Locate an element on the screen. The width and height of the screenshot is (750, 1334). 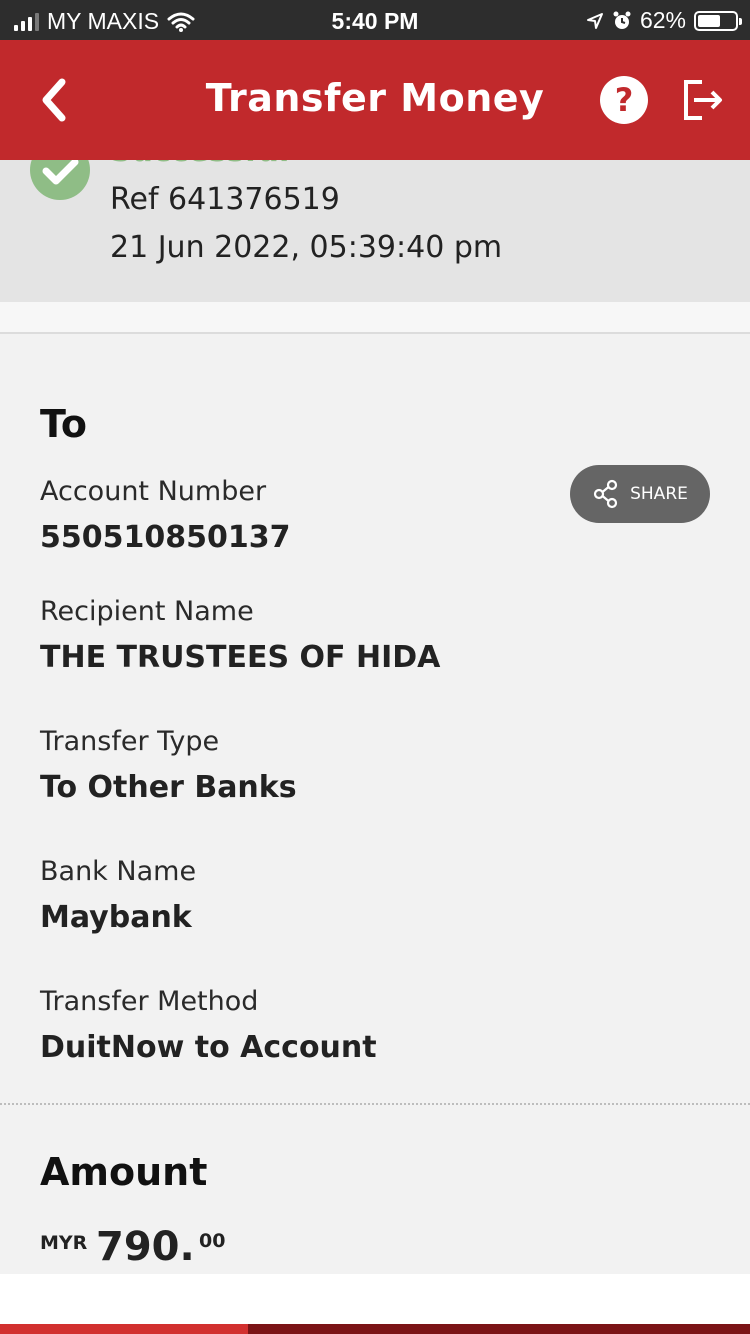
bank-name-label: Bank Name is located at coordinates (118, 871).